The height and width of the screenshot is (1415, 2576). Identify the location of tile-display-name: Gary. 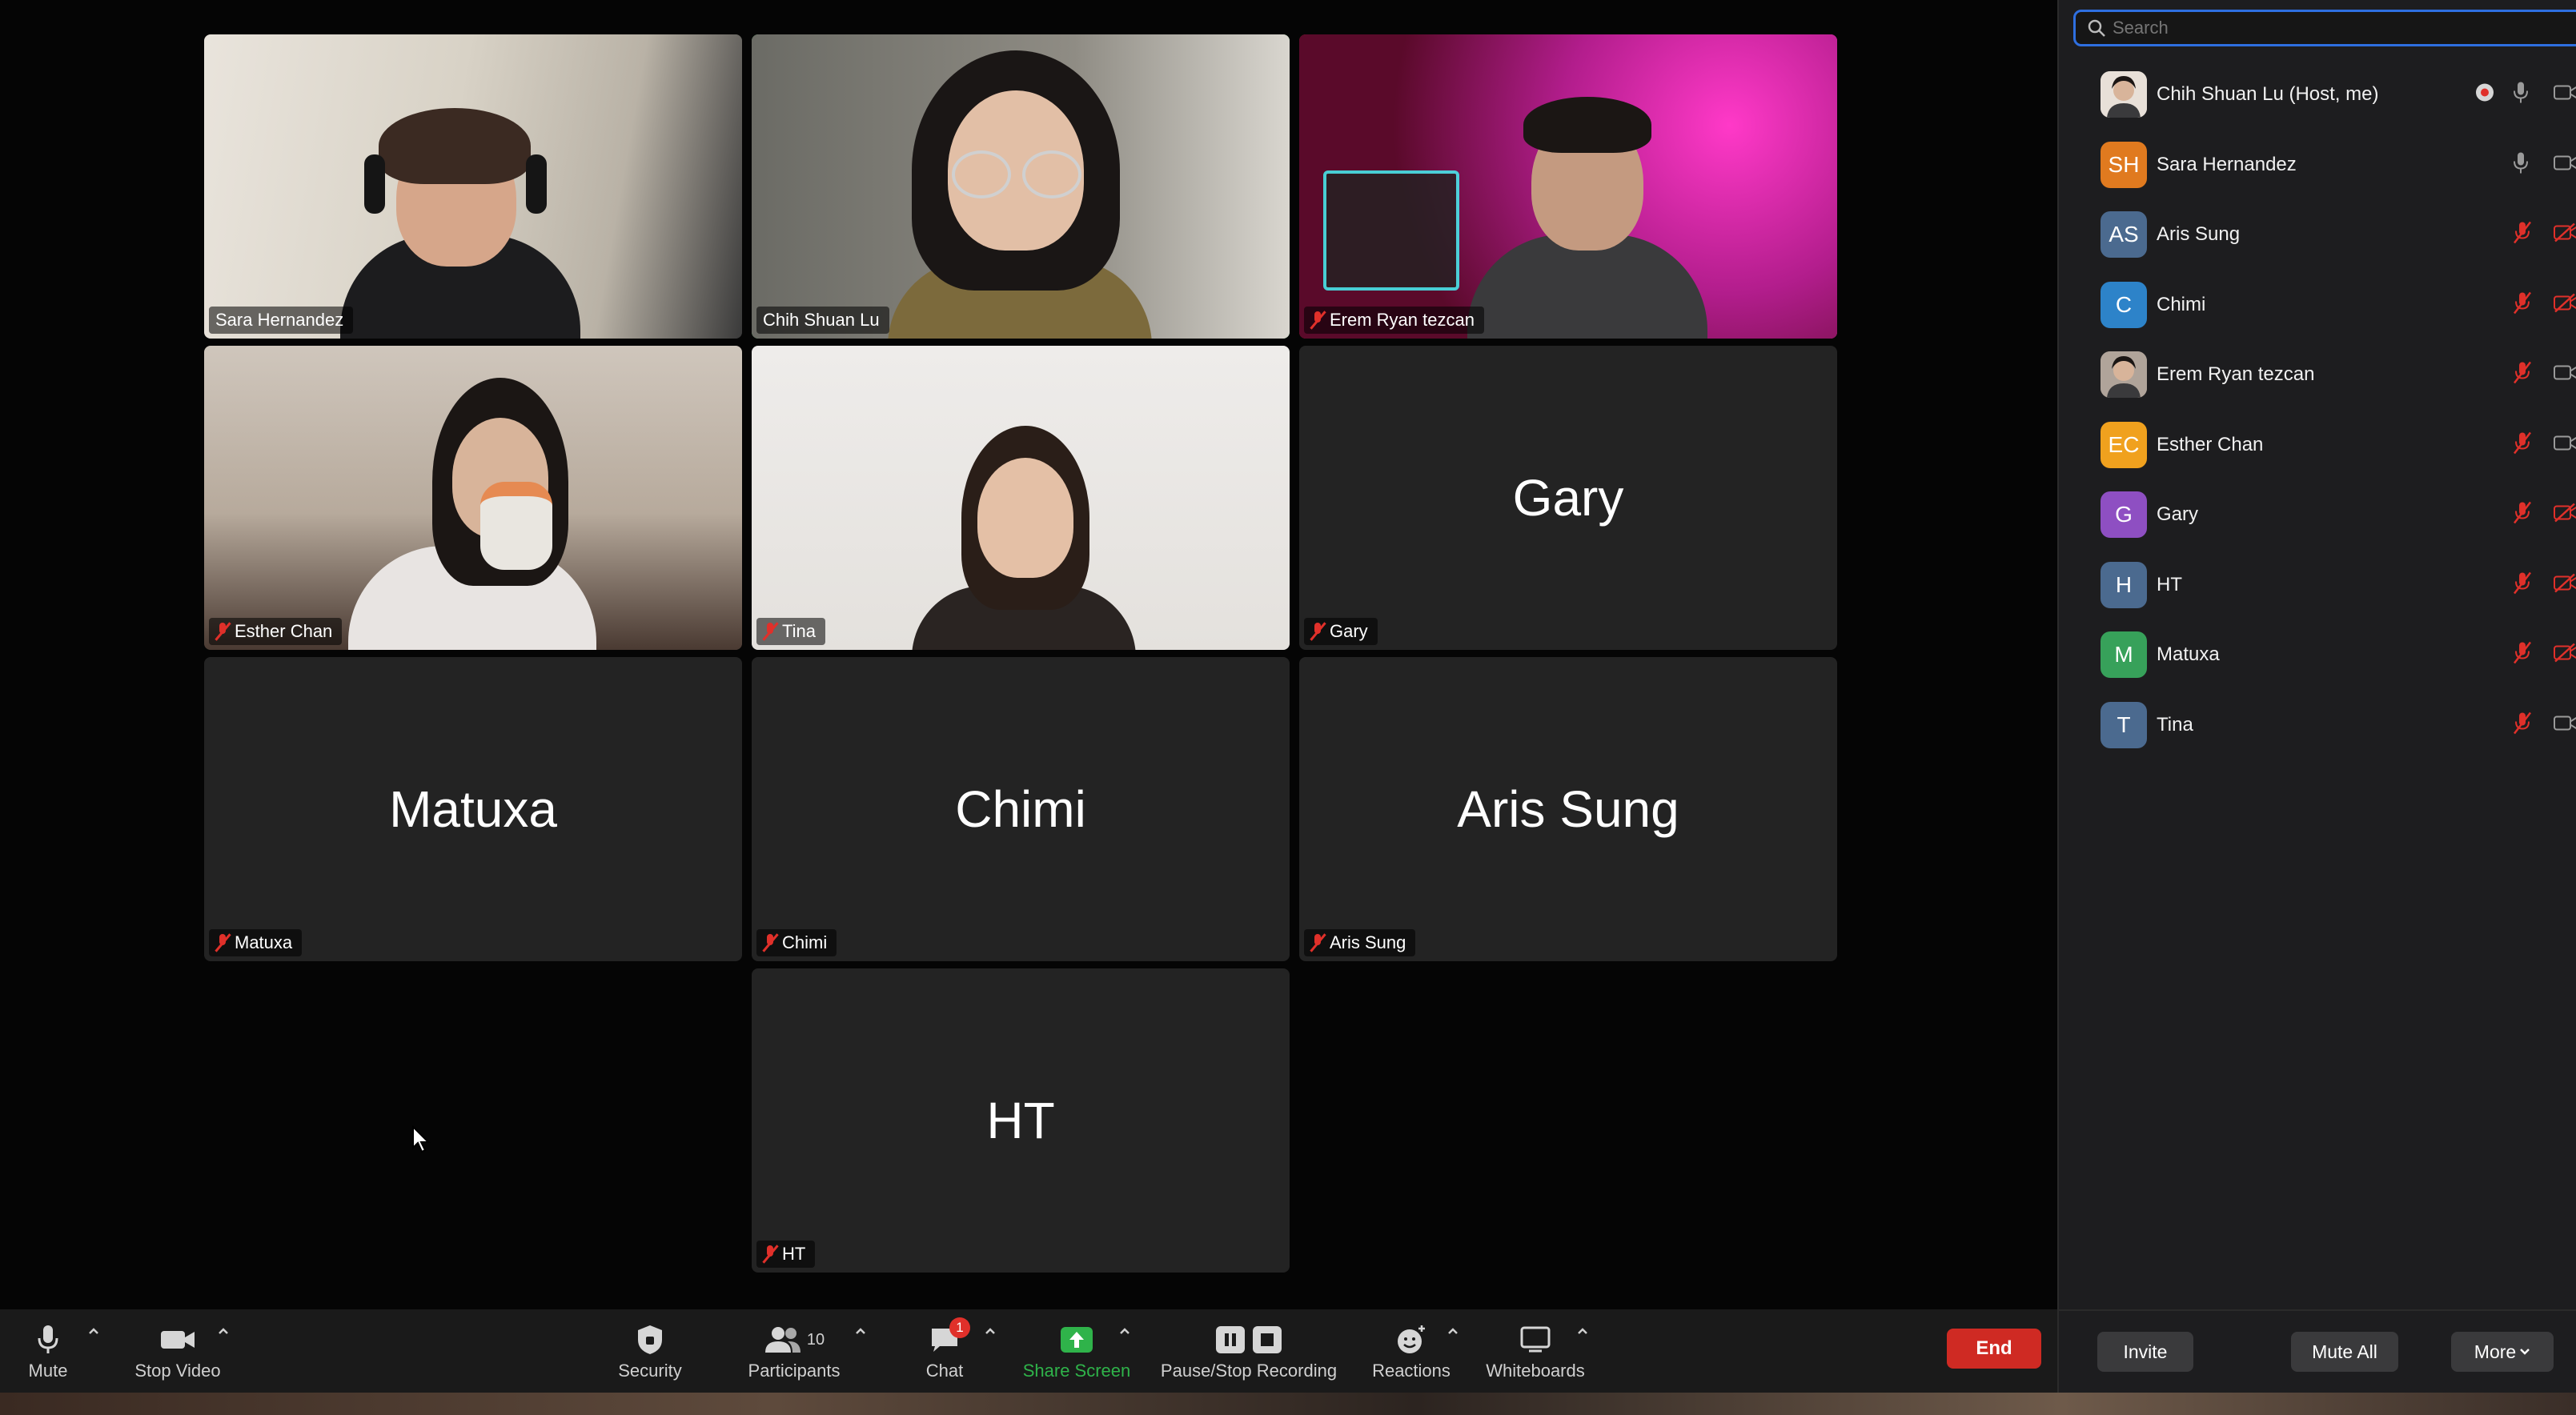
(1568, 498).